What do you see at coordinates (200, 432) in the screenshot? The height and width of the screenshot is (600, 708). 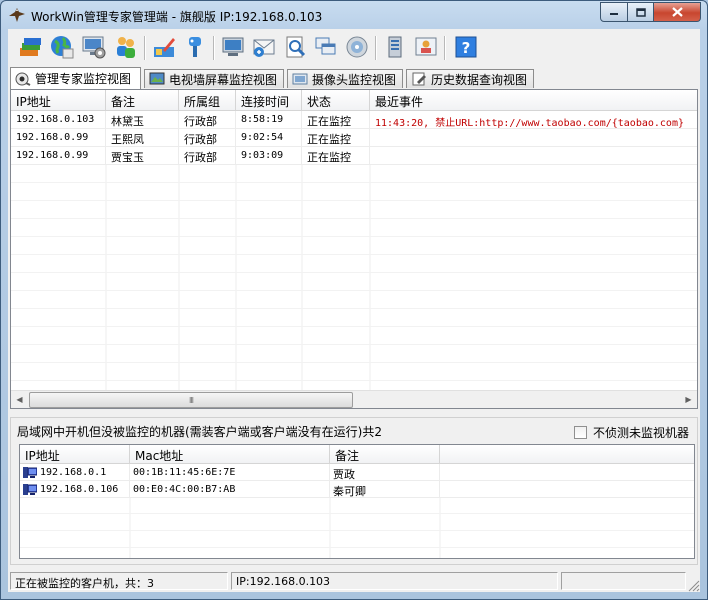 I see `unmonitored-label: 局域网中开机但没被监控的机器(需装客户端或客户端没有在运行)共2` at bounding box center [200, 432].